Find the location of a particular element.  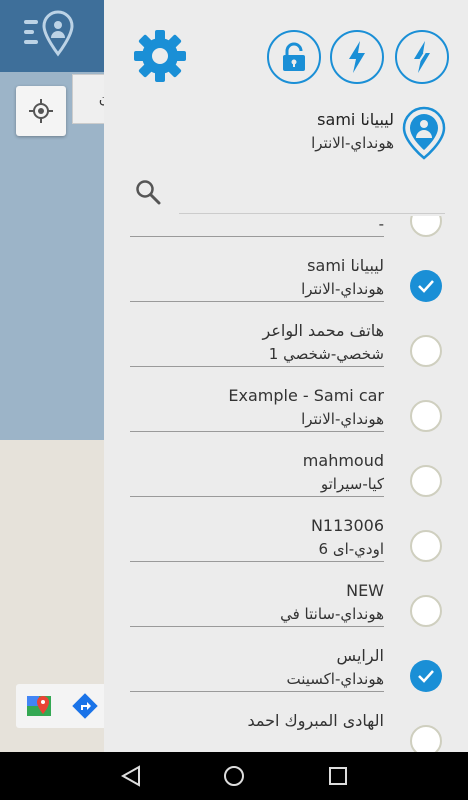

vehicle-list-item: mahmoud كيا-سيراتو is located at coordinates (286, 468).